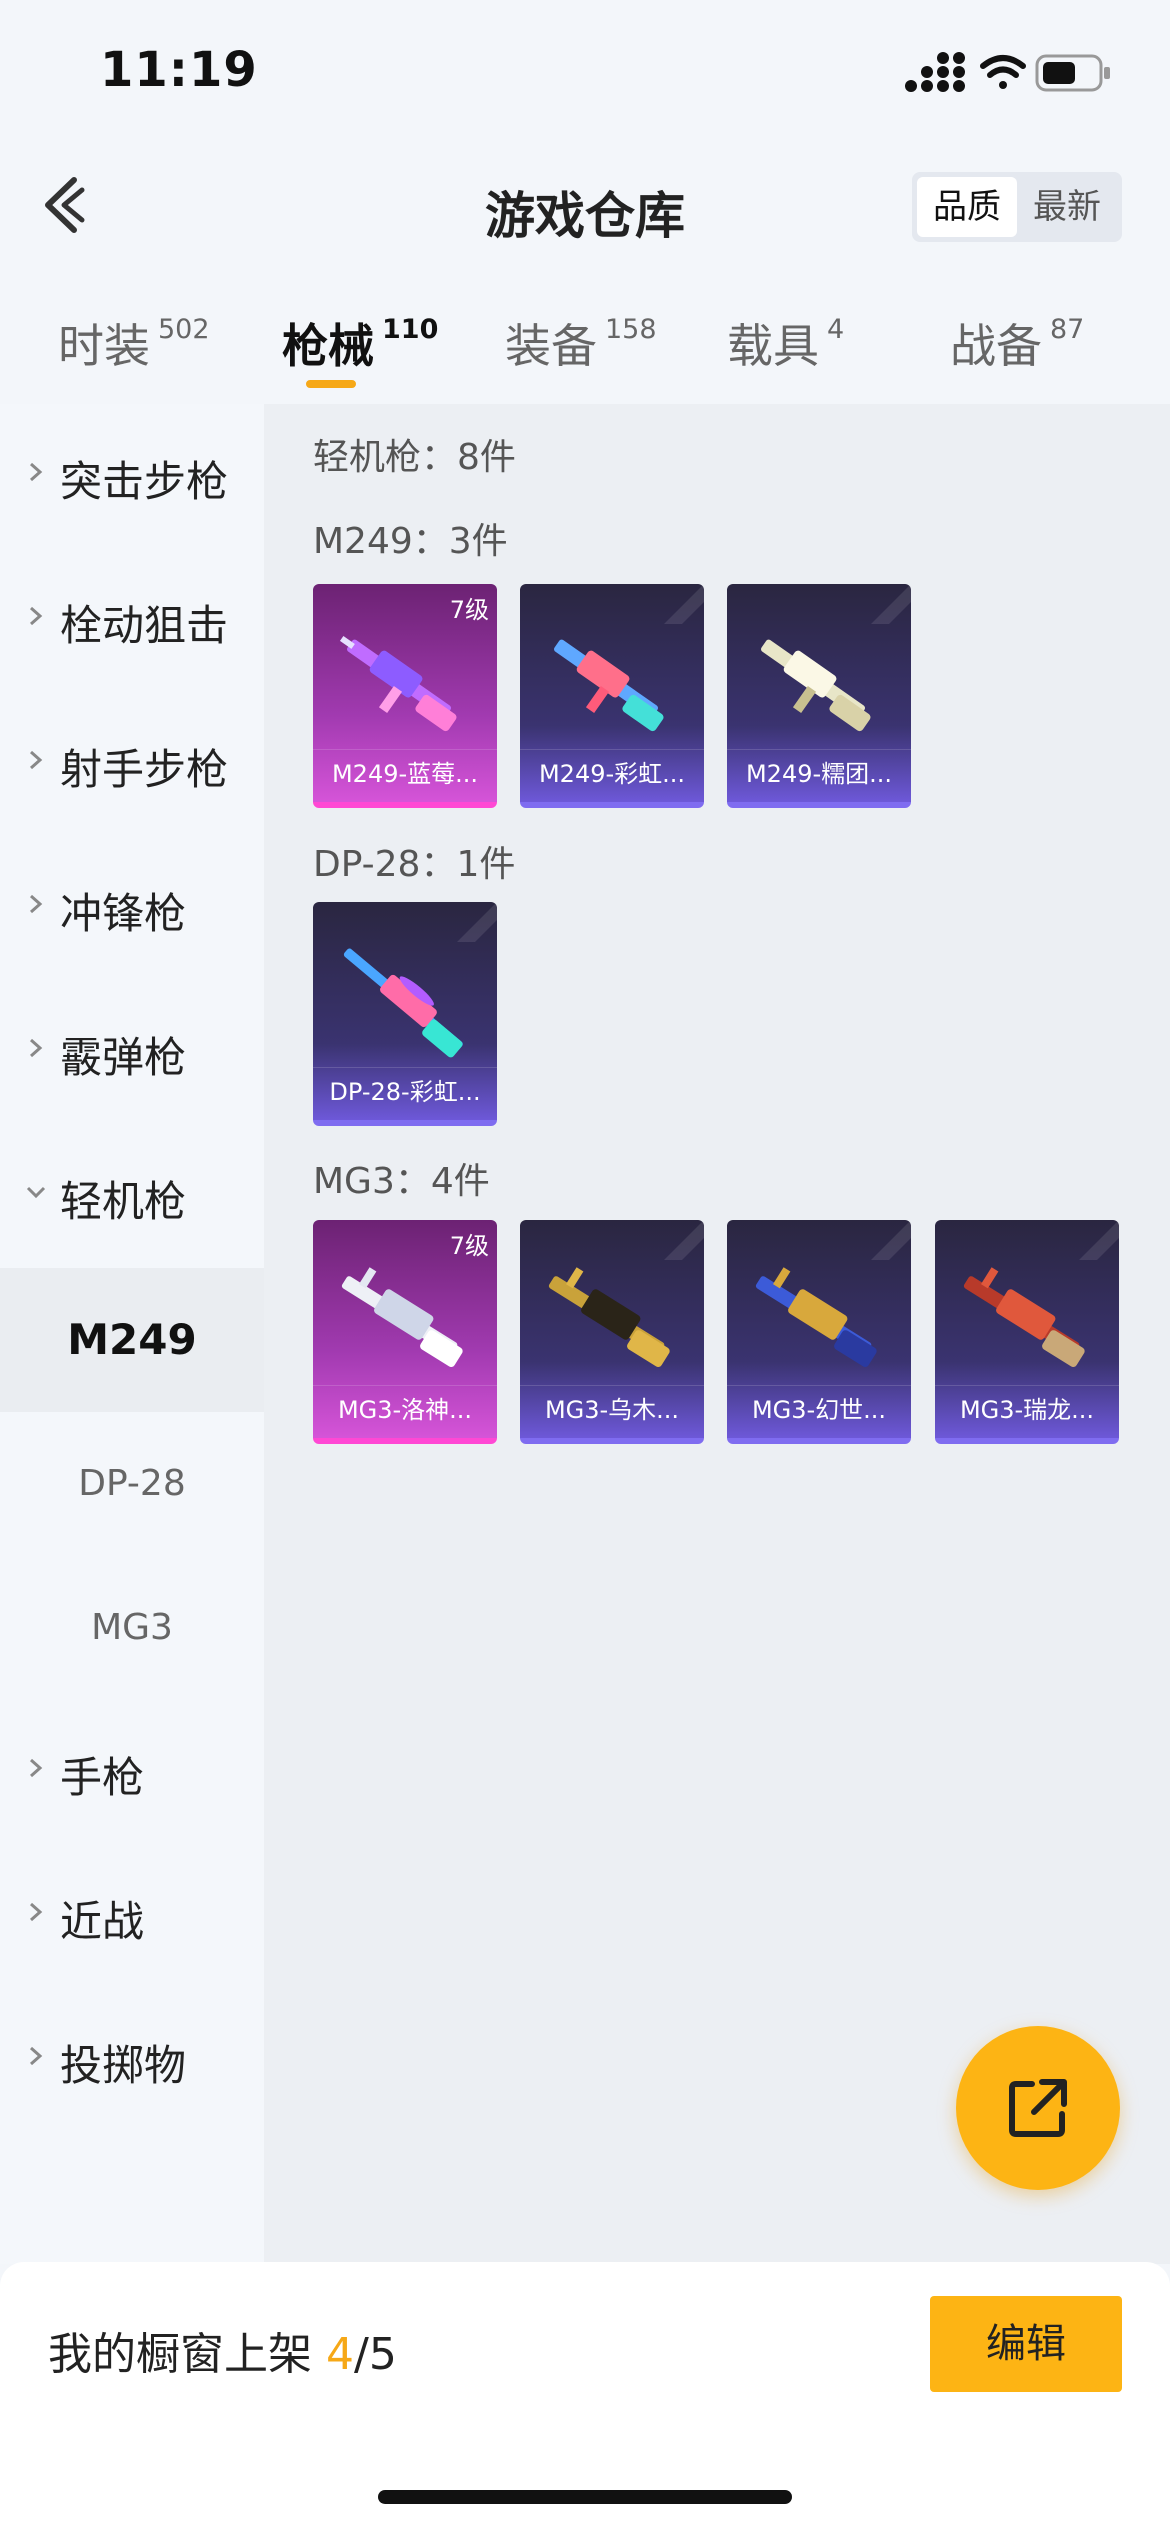 This screenshot has width=1170, height=2532. I want to click on section-header-dp28: DP-28：1件, so click(414, 864).